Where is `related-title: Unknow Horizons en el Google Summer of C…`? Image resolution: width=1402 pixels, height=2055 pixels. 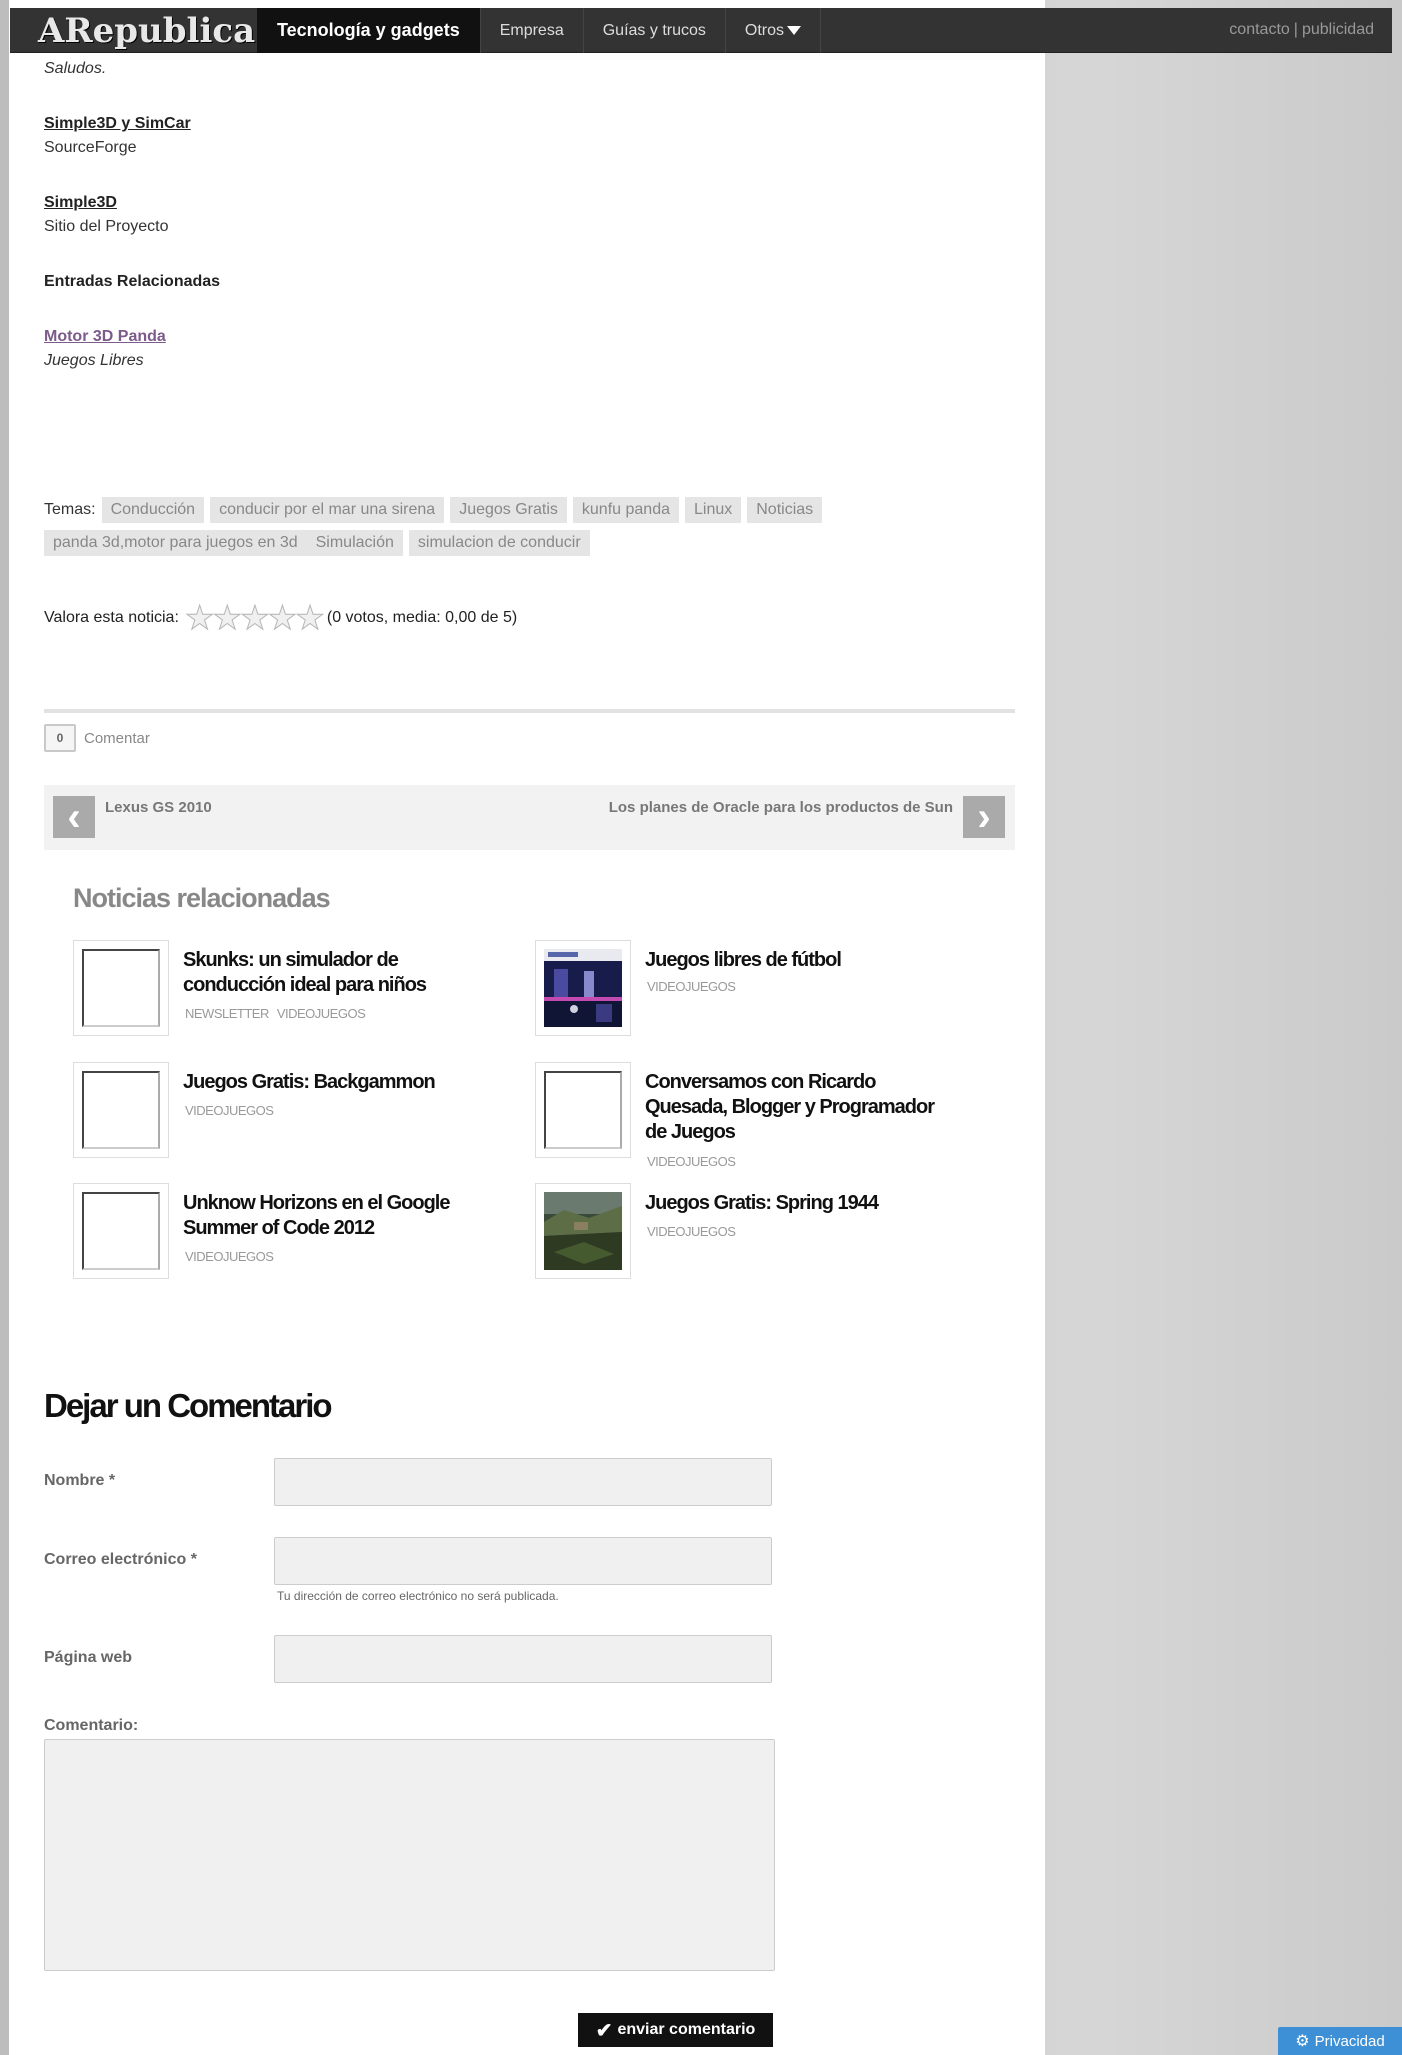 related-title: Unknow Horizons en el Google Summer of C… is located at coordinates (333, 1216).